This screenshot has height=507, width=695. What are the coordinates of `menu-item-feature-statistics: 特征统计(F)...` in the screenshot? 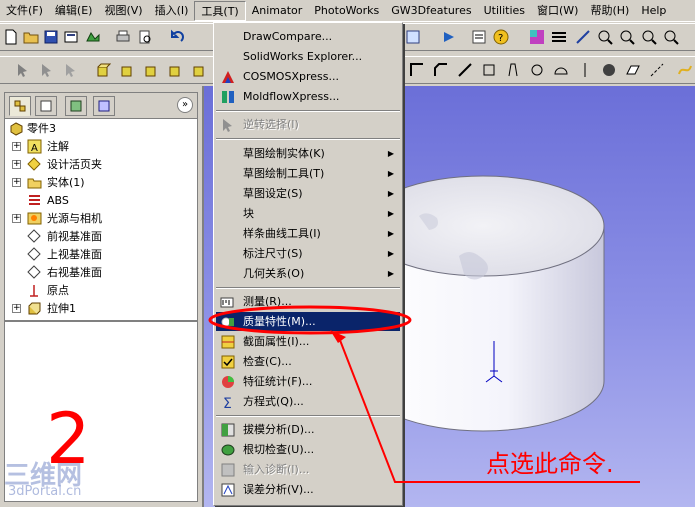 It's located at (308, 381).